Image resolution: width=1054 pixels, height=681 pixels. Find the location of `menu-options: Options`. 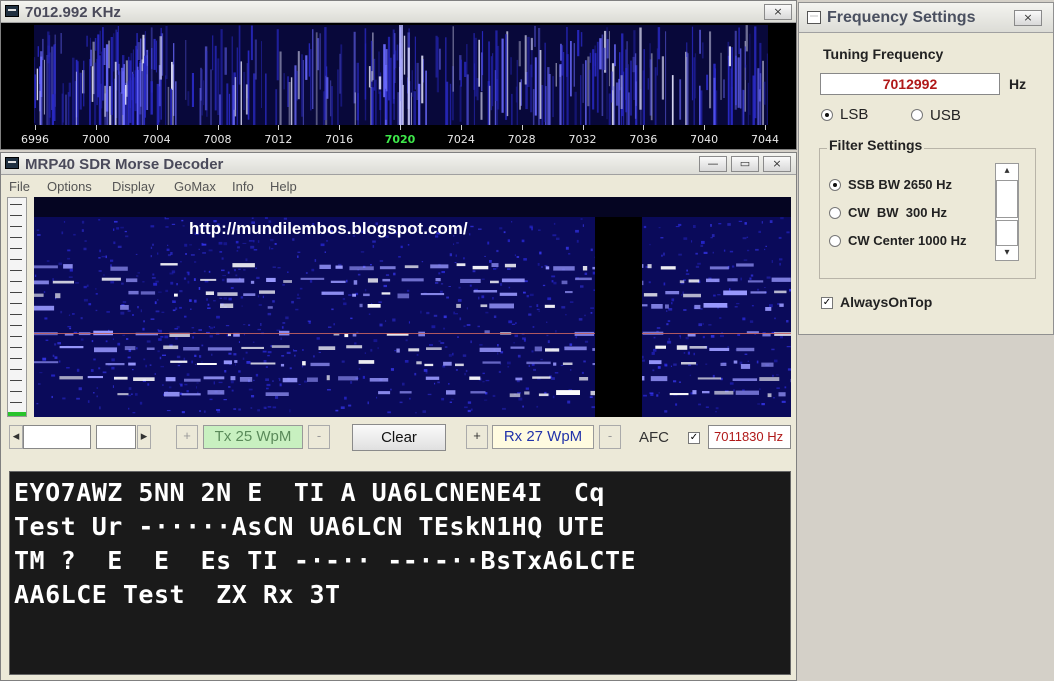

menu-options: Options is located at coordinates (69, 186).